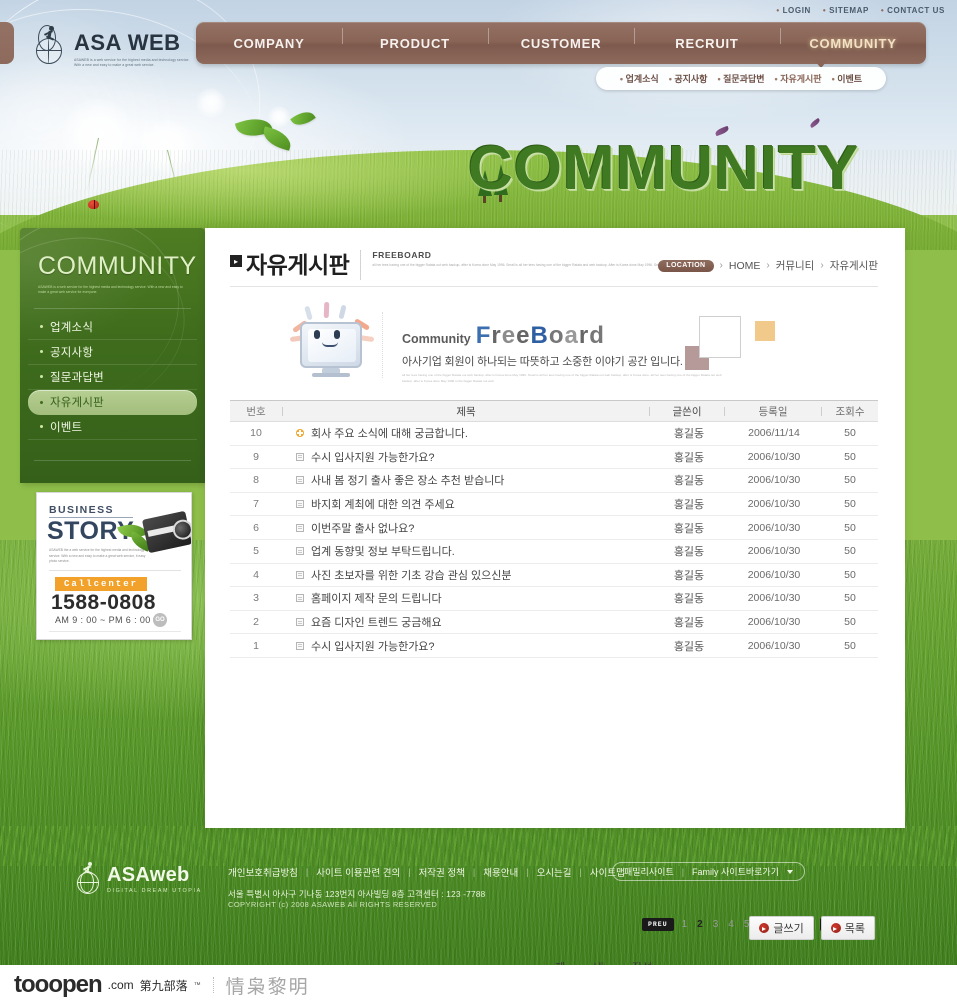  Describe the element at coordinates (148, 874) in the screenshot. I see `footer-logo-name: ASAweb` at that location.